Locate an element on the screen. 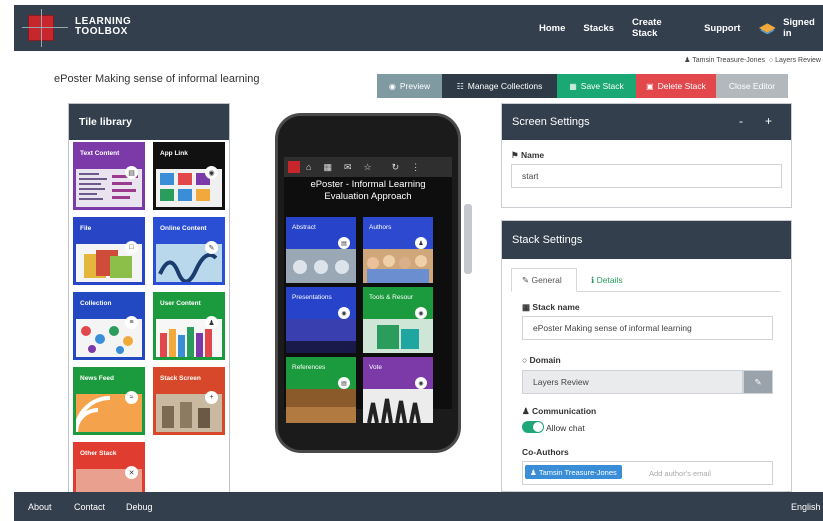  footer-language: English is located at coordinates (806, 507).